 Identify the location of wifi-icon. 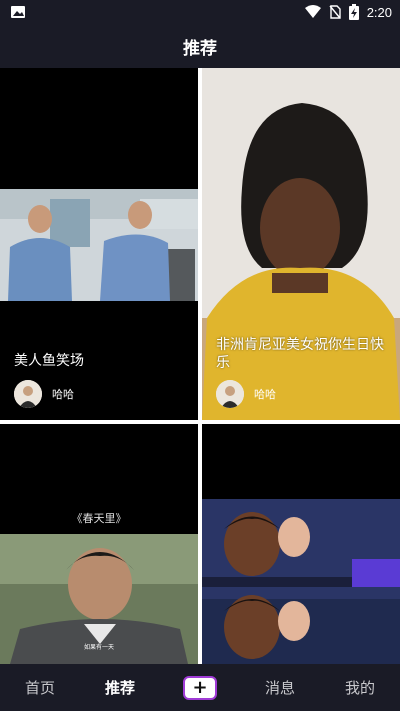
(312, 11).